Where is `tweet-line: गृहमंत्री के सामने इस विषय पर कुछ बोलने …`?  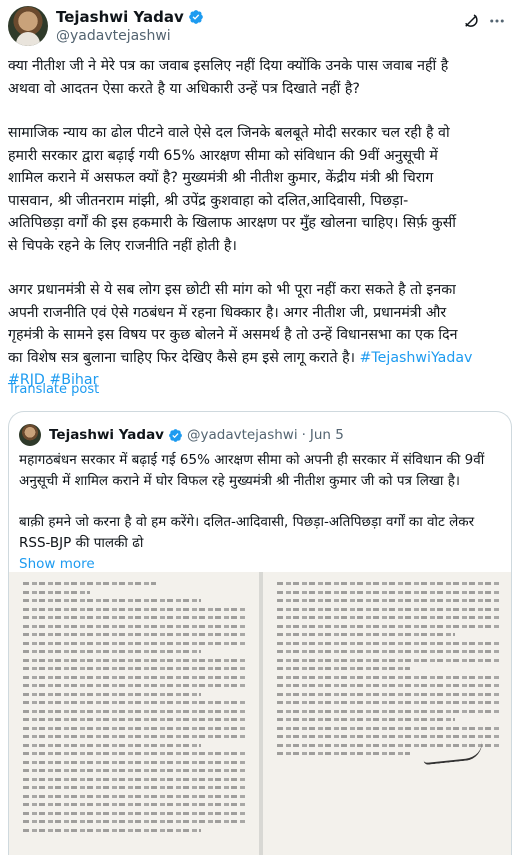 tweet-line: गृहमंत्री के सामने इस विषय पर कुछ बोलने … is located at coordinates (233, 335).